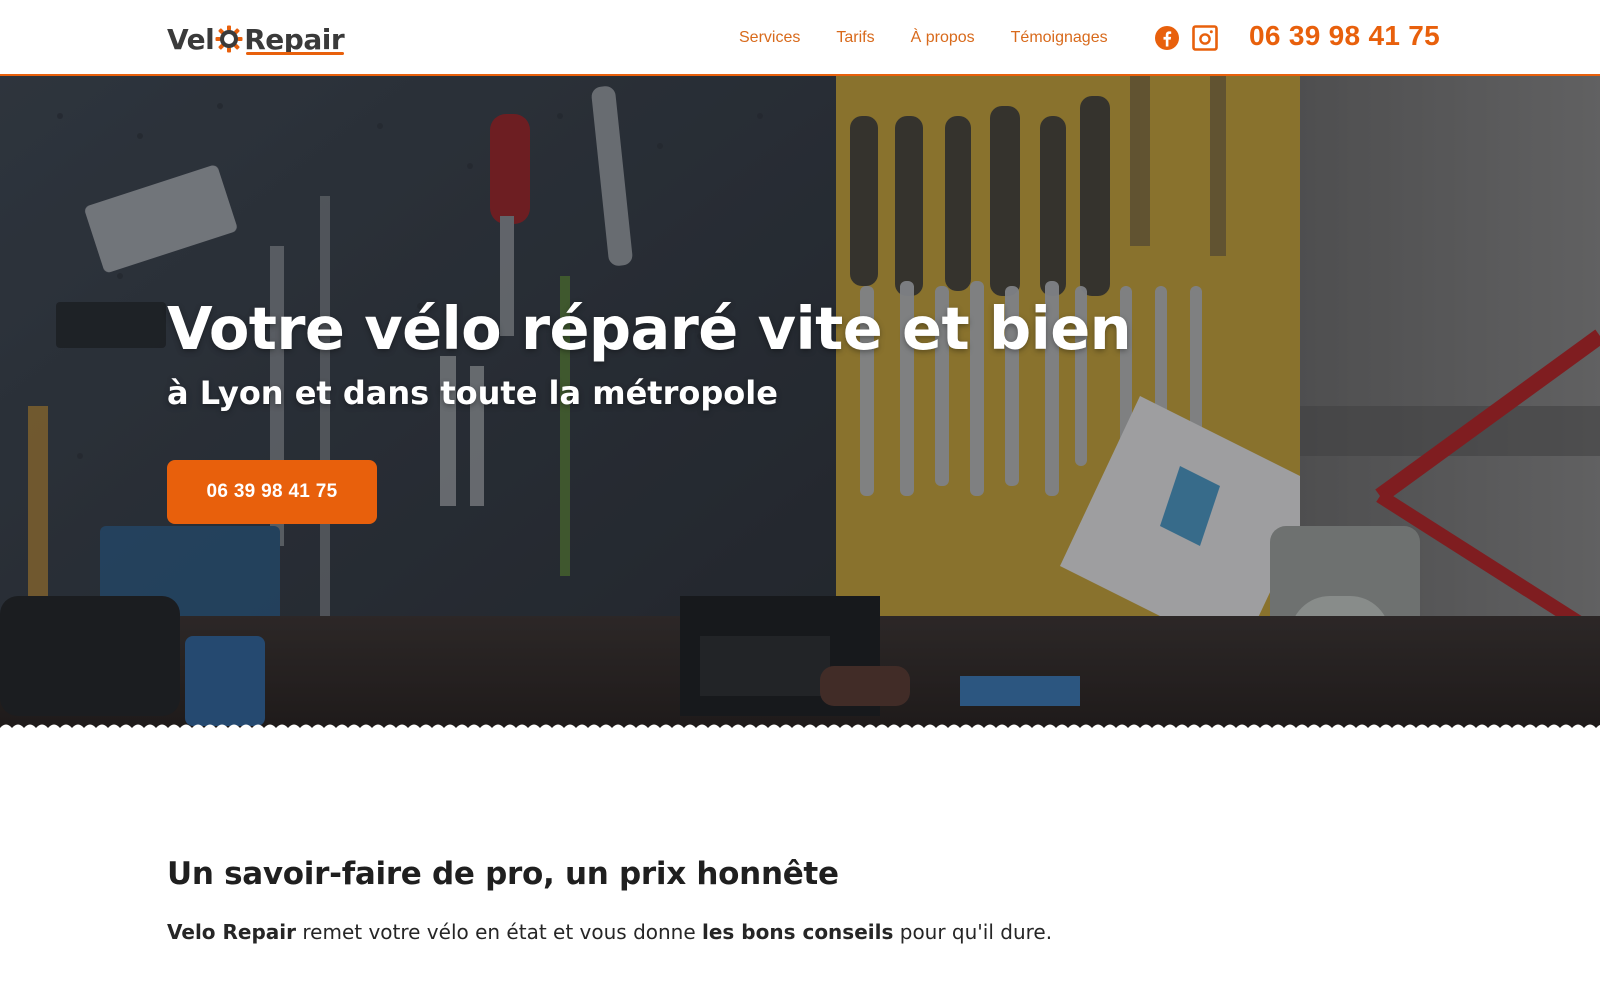  Describe the element at coordinates (855, 38) in the screenshot. I see `nav-item-tarifs: Tarifs` at that location.